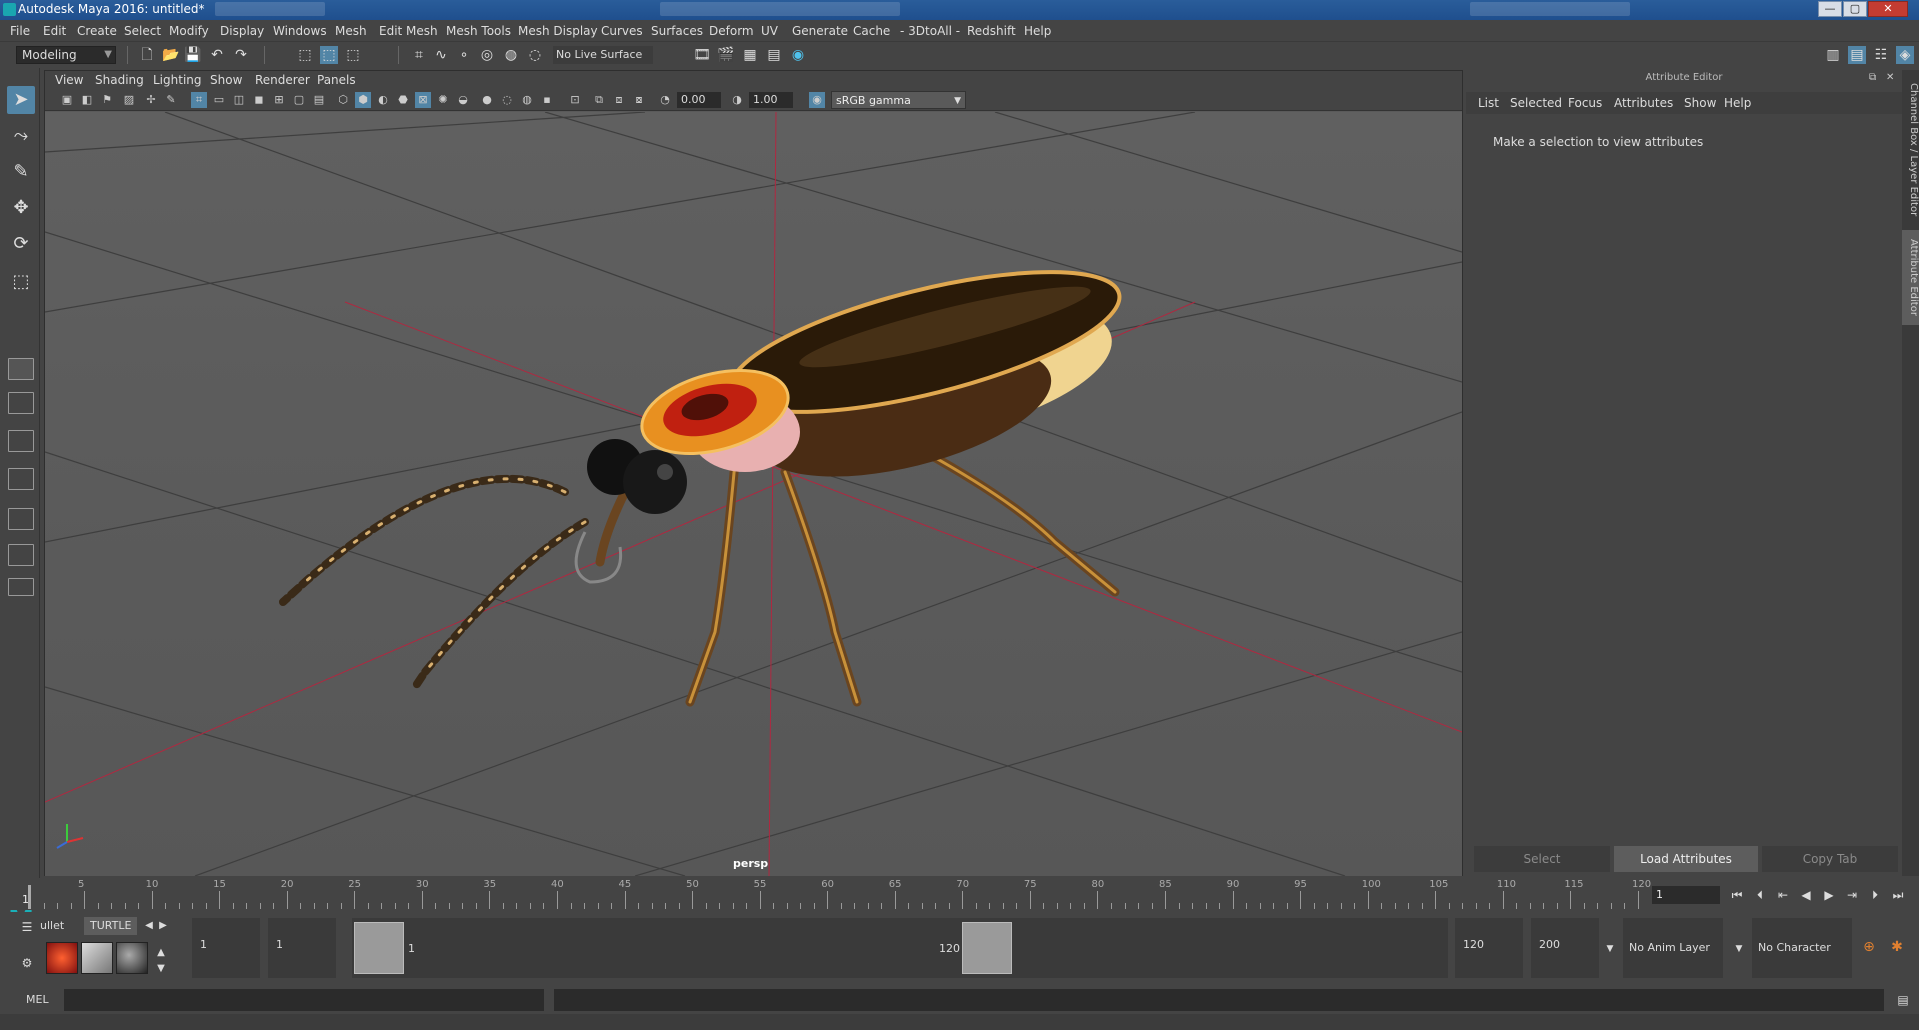 The width and height of the screenshot is (1919, 1030). I want to click on toggle-attribute-editor-icon: ▤, so click(1857, 55).